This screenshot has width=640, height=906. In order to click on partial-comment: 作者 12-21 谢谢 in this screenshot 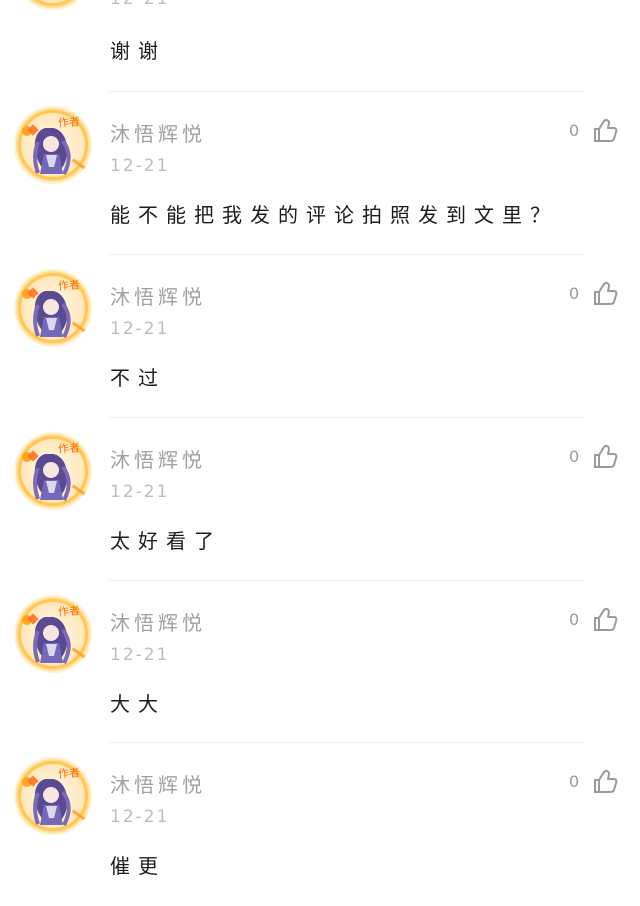, I will do `click(320, 44)`.